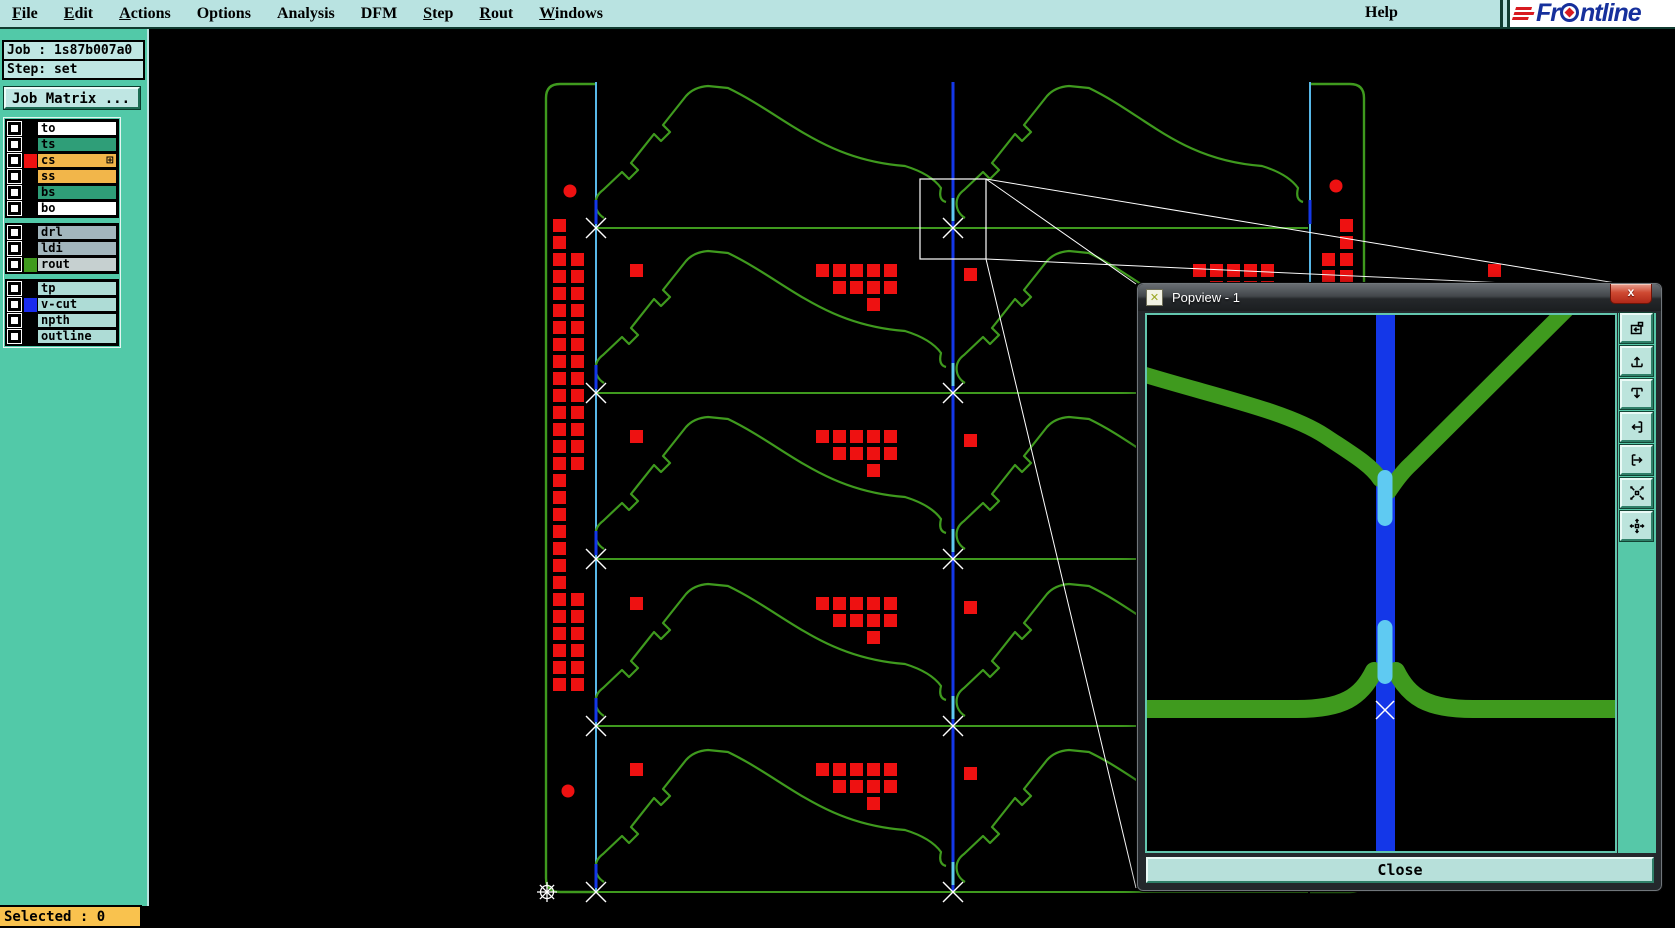  I want to click on layer-checkbox-npth, so click(14, 320).